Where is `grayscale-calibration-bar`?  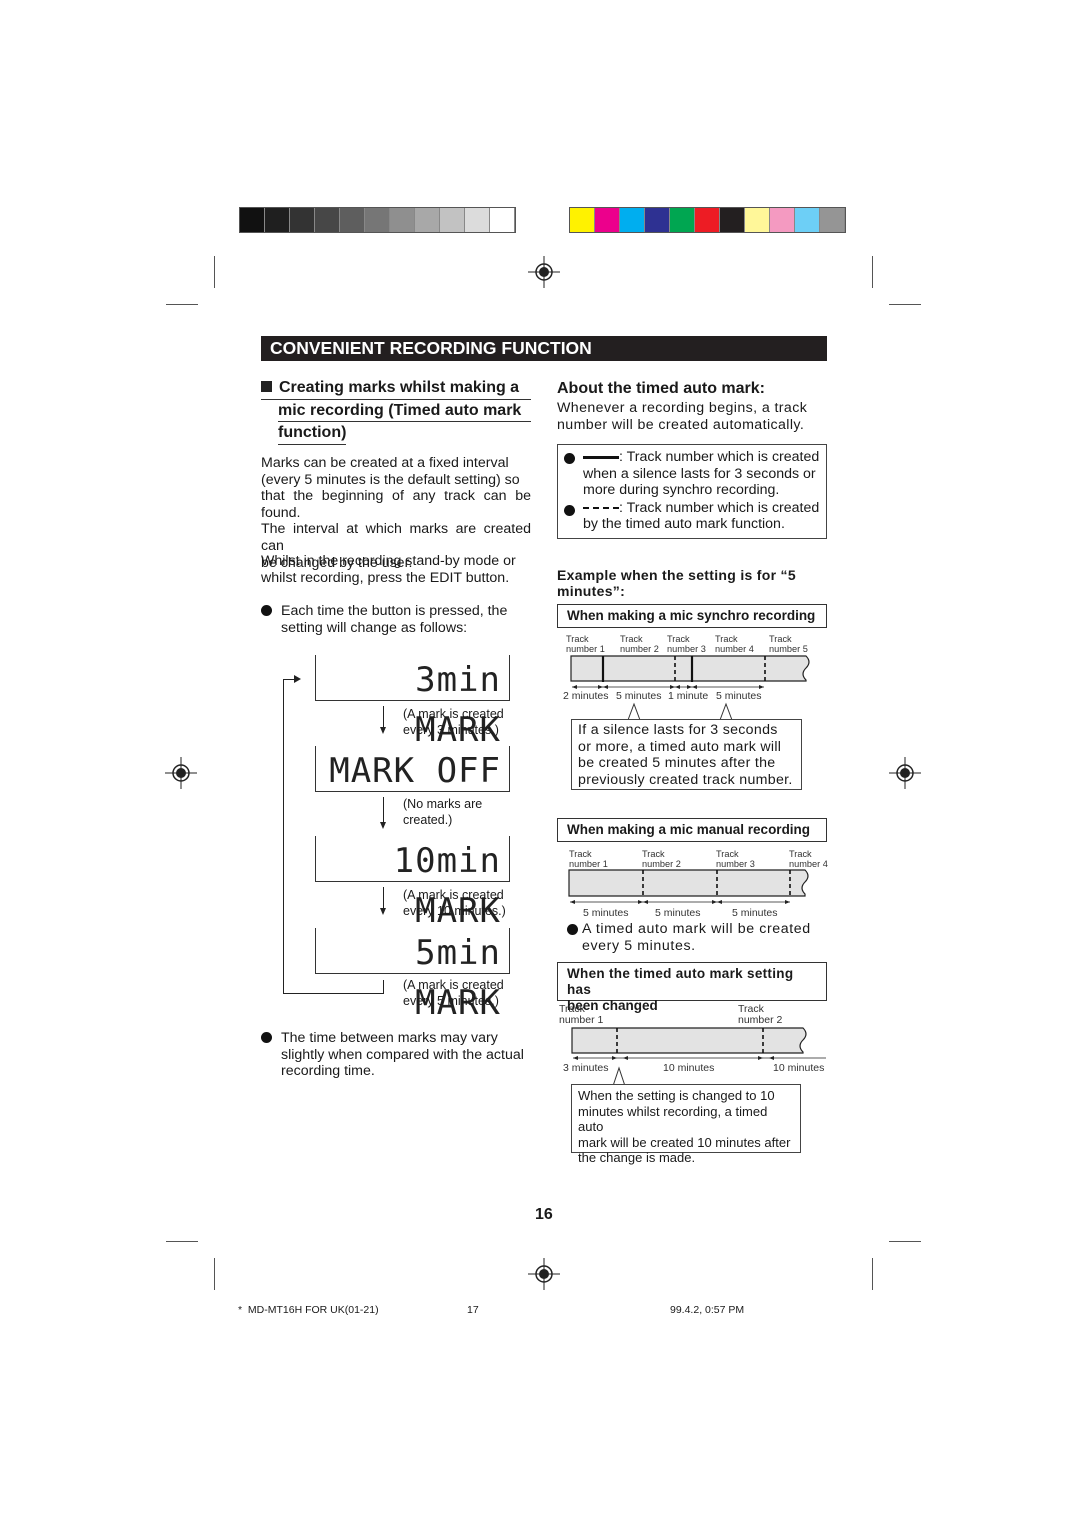 grayscale-calibration-bar is located at coordinates (377, 220).